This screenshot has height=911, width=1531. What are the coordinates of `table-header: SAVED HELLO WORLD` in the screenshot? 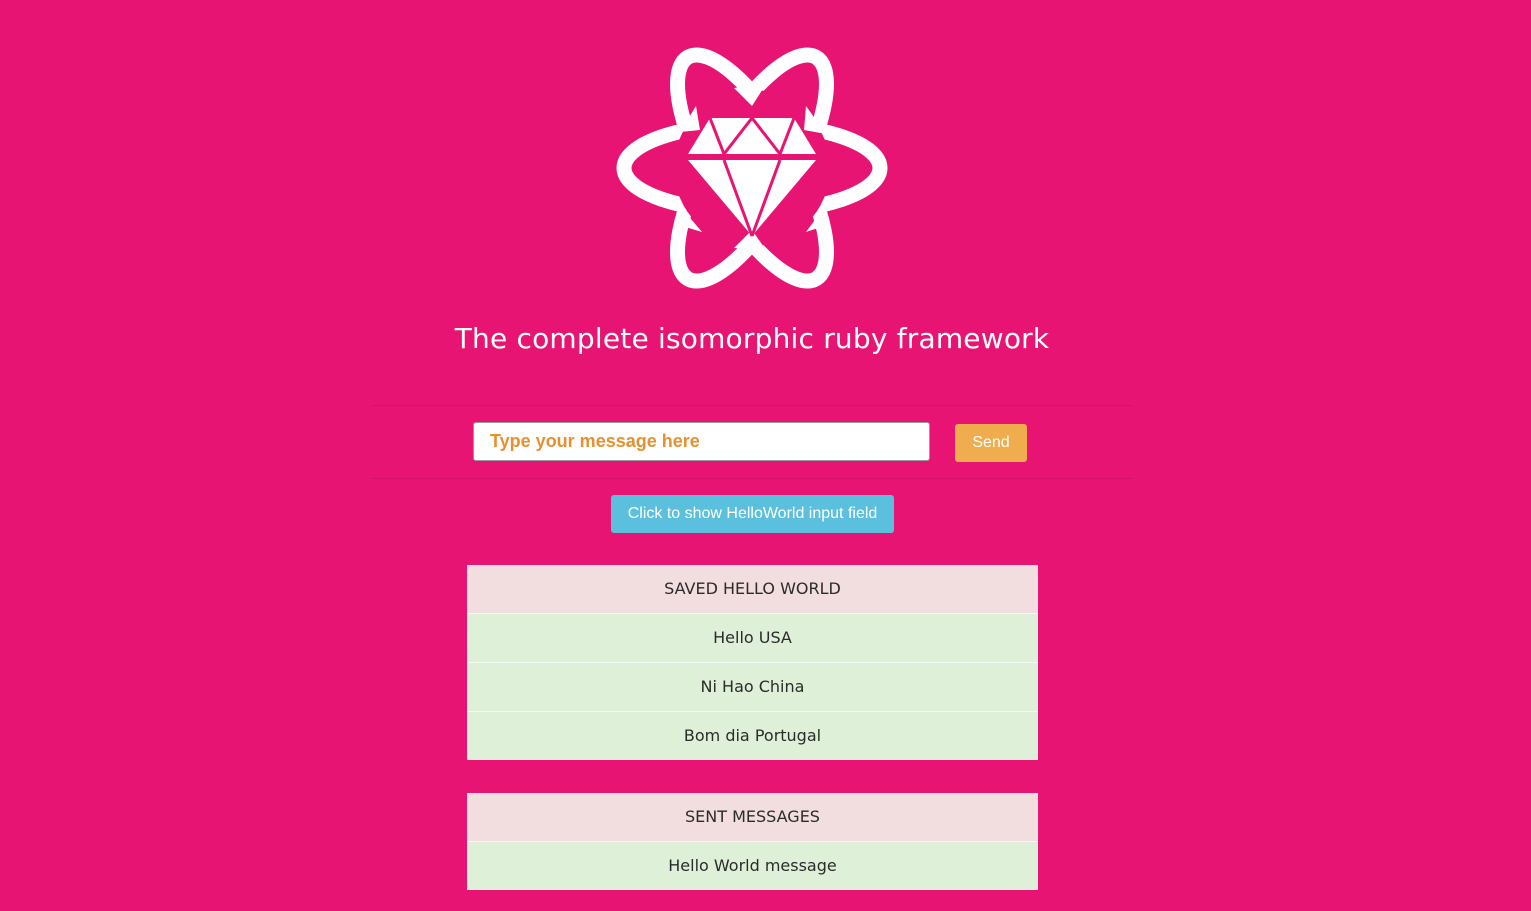 It's located at (752, 589).